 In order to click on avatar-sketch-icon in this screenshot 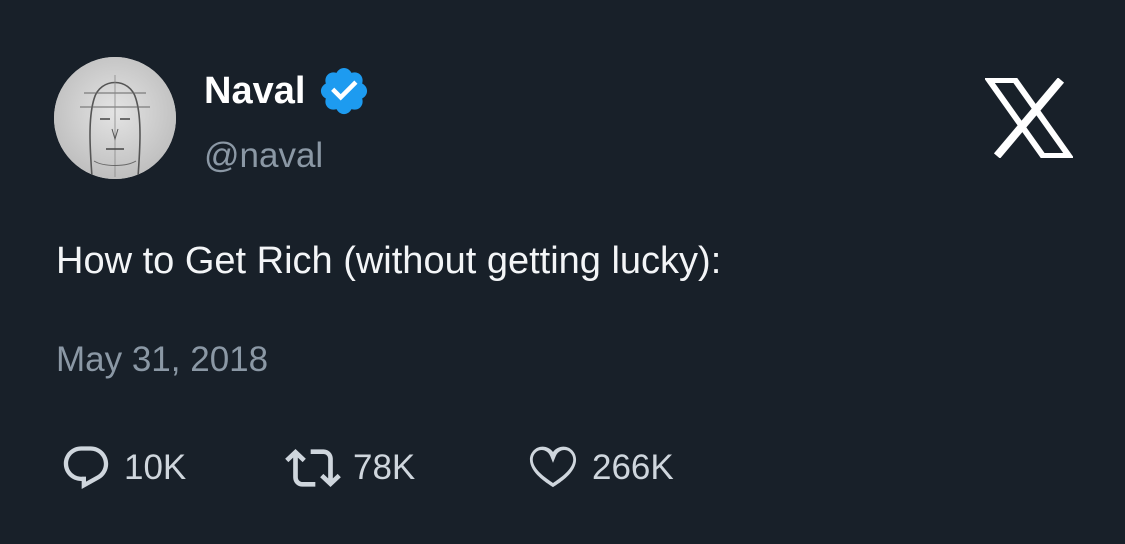, I will do `click(115, 118)`.